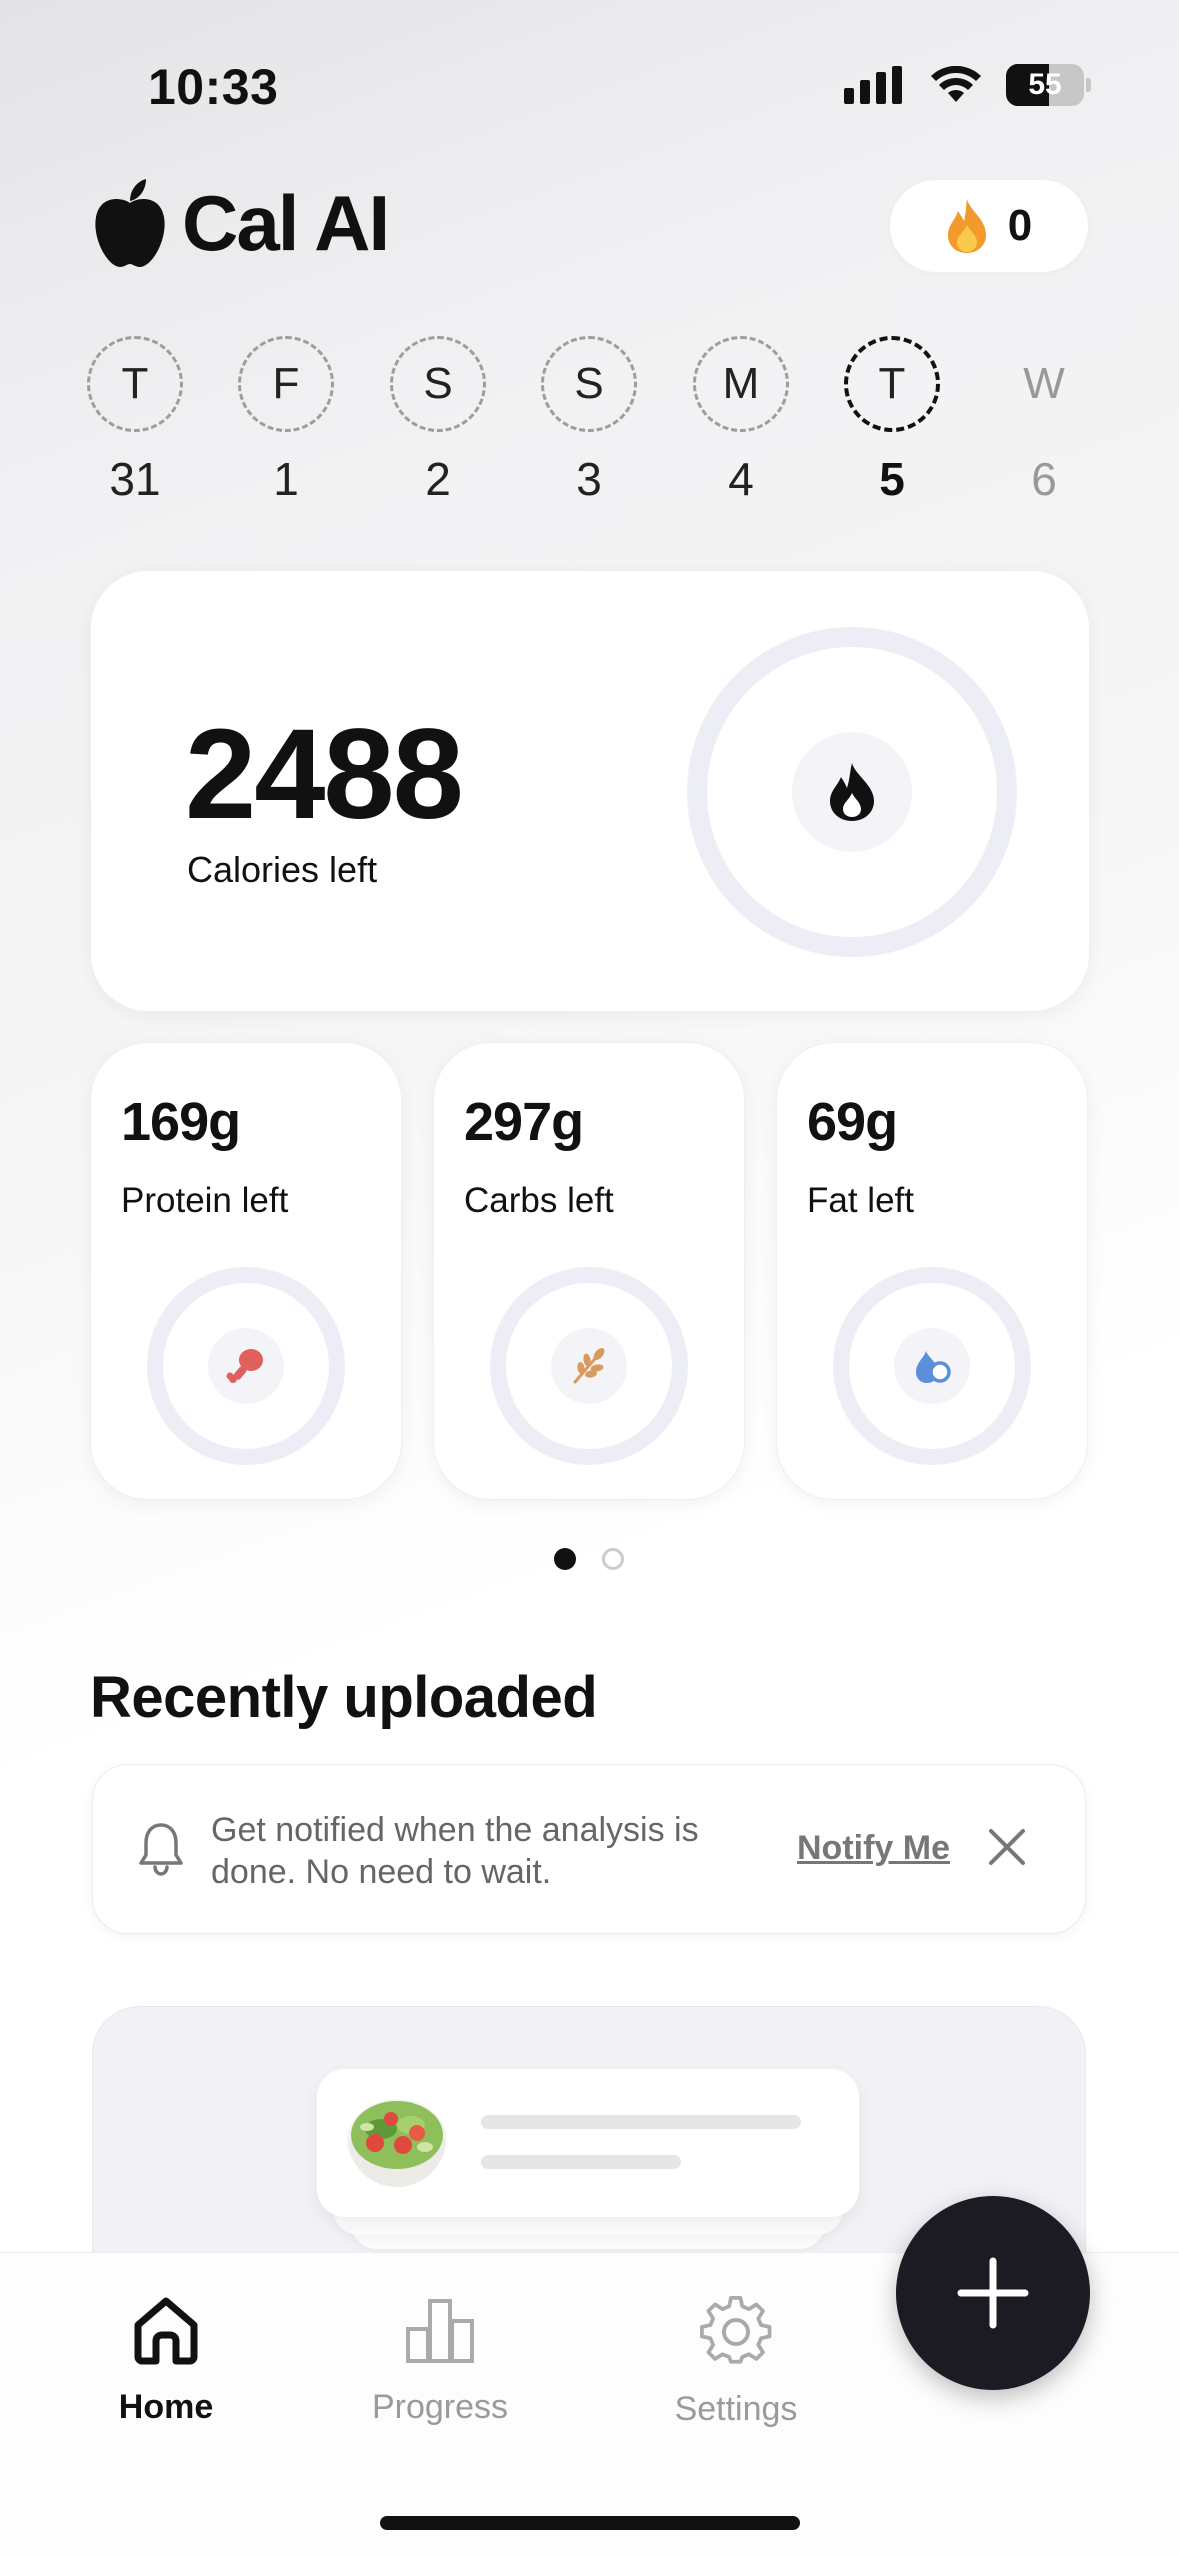 The width and height of the screenshot is (1179, 2556). What do you see at coordinates (860, 1200) in the screenshot?
I see `fat-label: Fat left` at bounding box center [860, 1200].